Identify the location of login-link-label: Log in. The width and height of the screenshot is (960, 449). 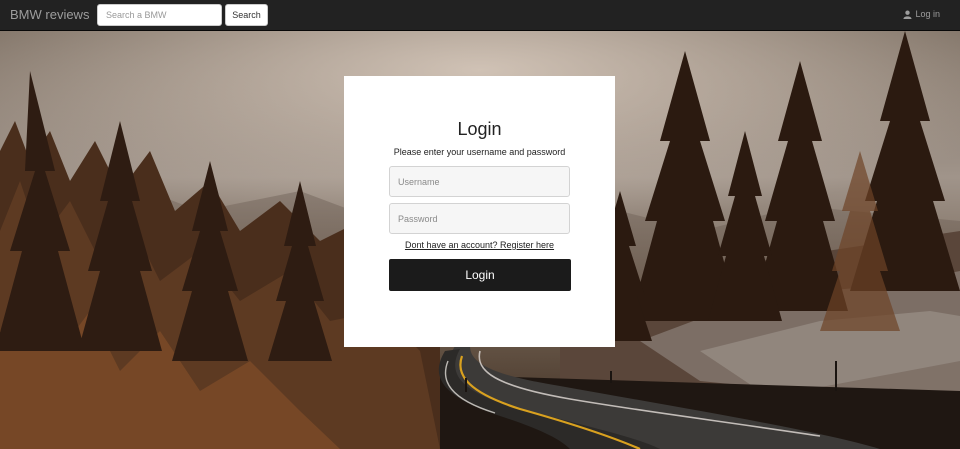
(927, 14).